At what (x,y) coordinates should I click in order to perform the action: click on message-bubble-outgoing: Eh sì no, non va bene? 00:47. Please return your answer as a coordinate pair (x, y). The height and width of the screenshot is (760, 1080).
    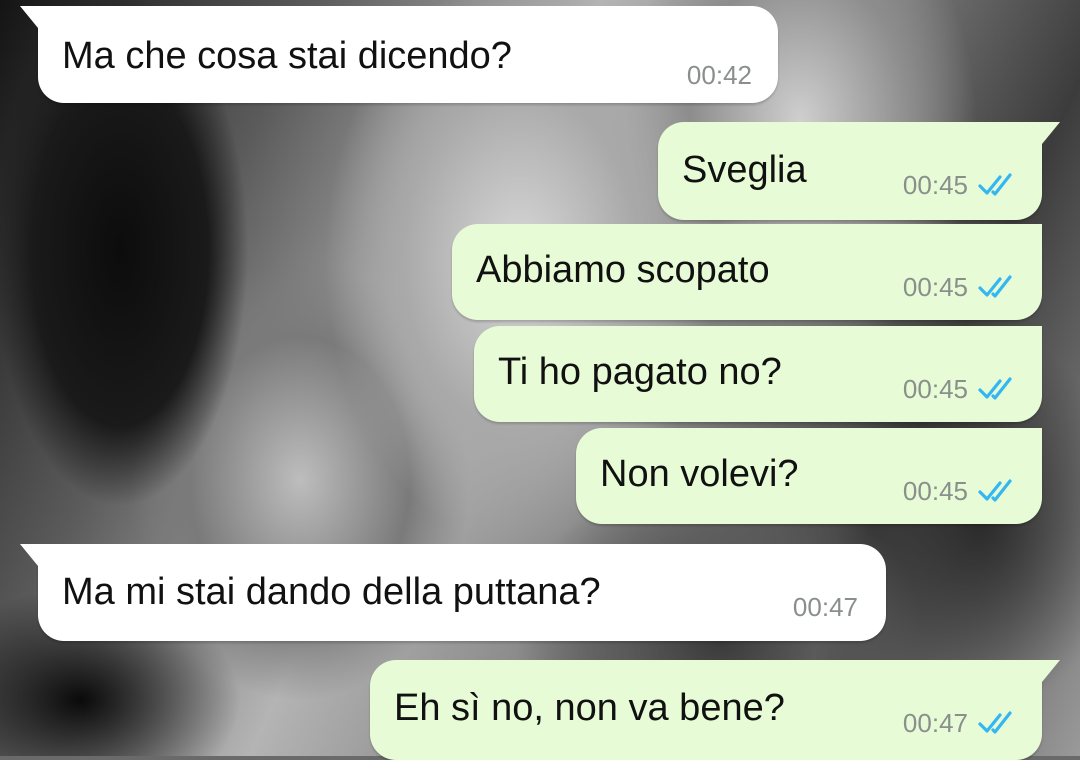
    Looking at the image, I should click on (715, 710).